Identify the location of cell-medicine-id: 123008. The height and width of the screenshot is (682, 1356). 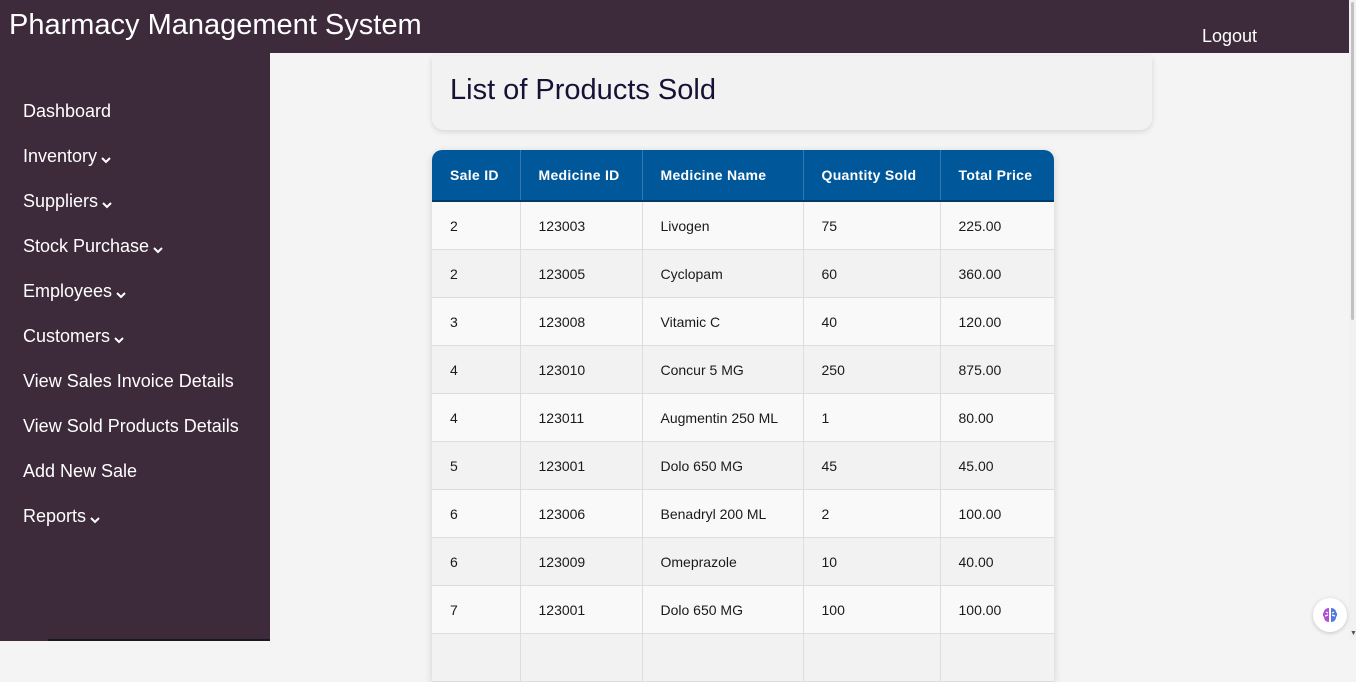
(581, 321).